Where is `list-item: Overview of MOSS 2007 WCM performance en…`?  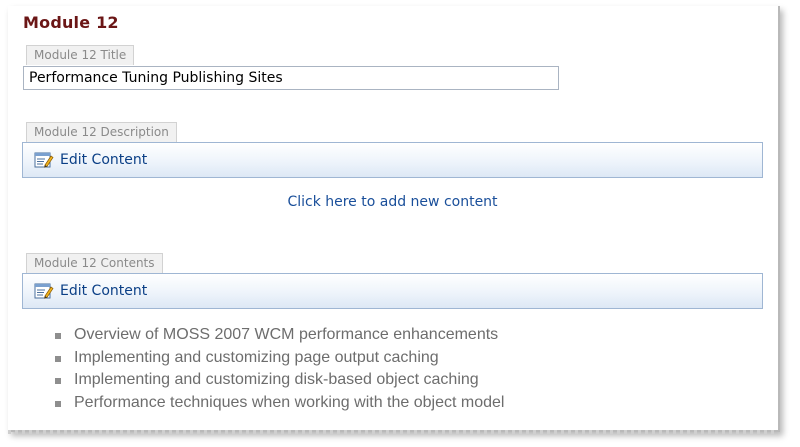 list-item: Overview of MOSS 2007 WCM performance en… is located at coordinates (278, 335).